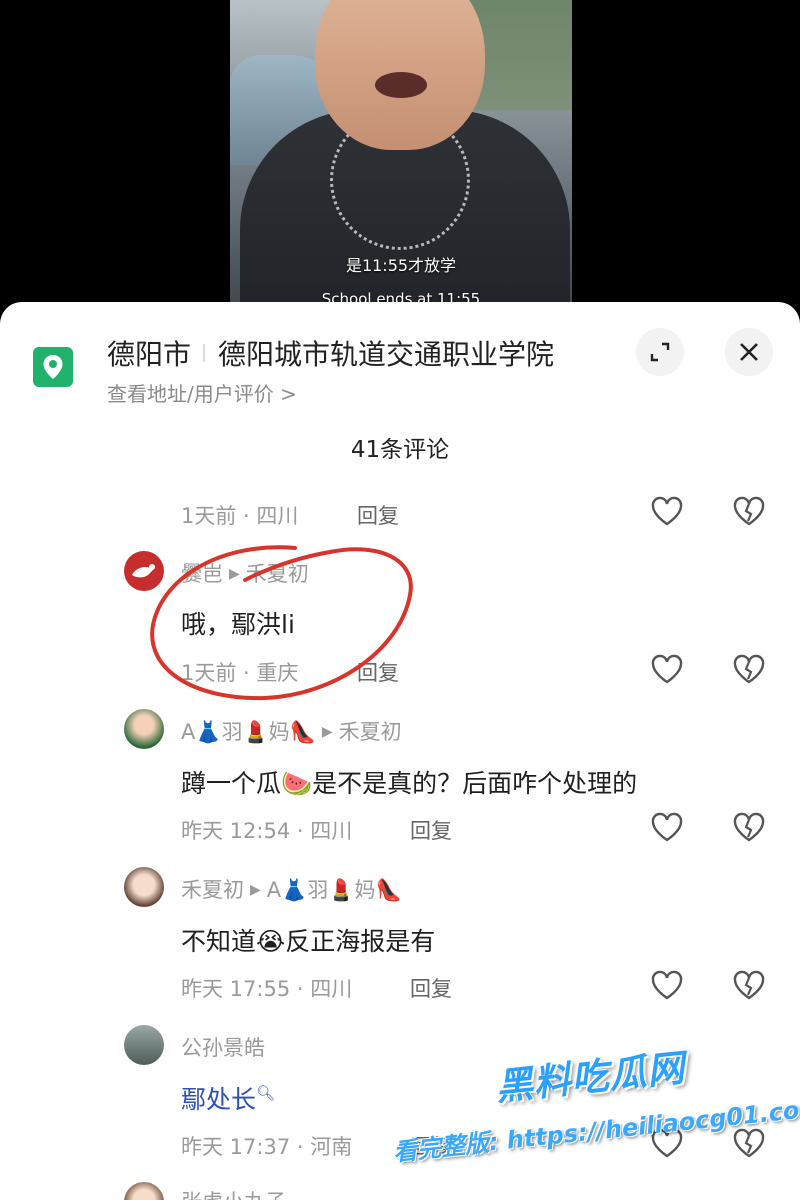  What do you see at coordinates (267, 989) in the screenshot?
I see `comment-meta: 昨天 17:55 · 四川` at bounding box center [267, 989].